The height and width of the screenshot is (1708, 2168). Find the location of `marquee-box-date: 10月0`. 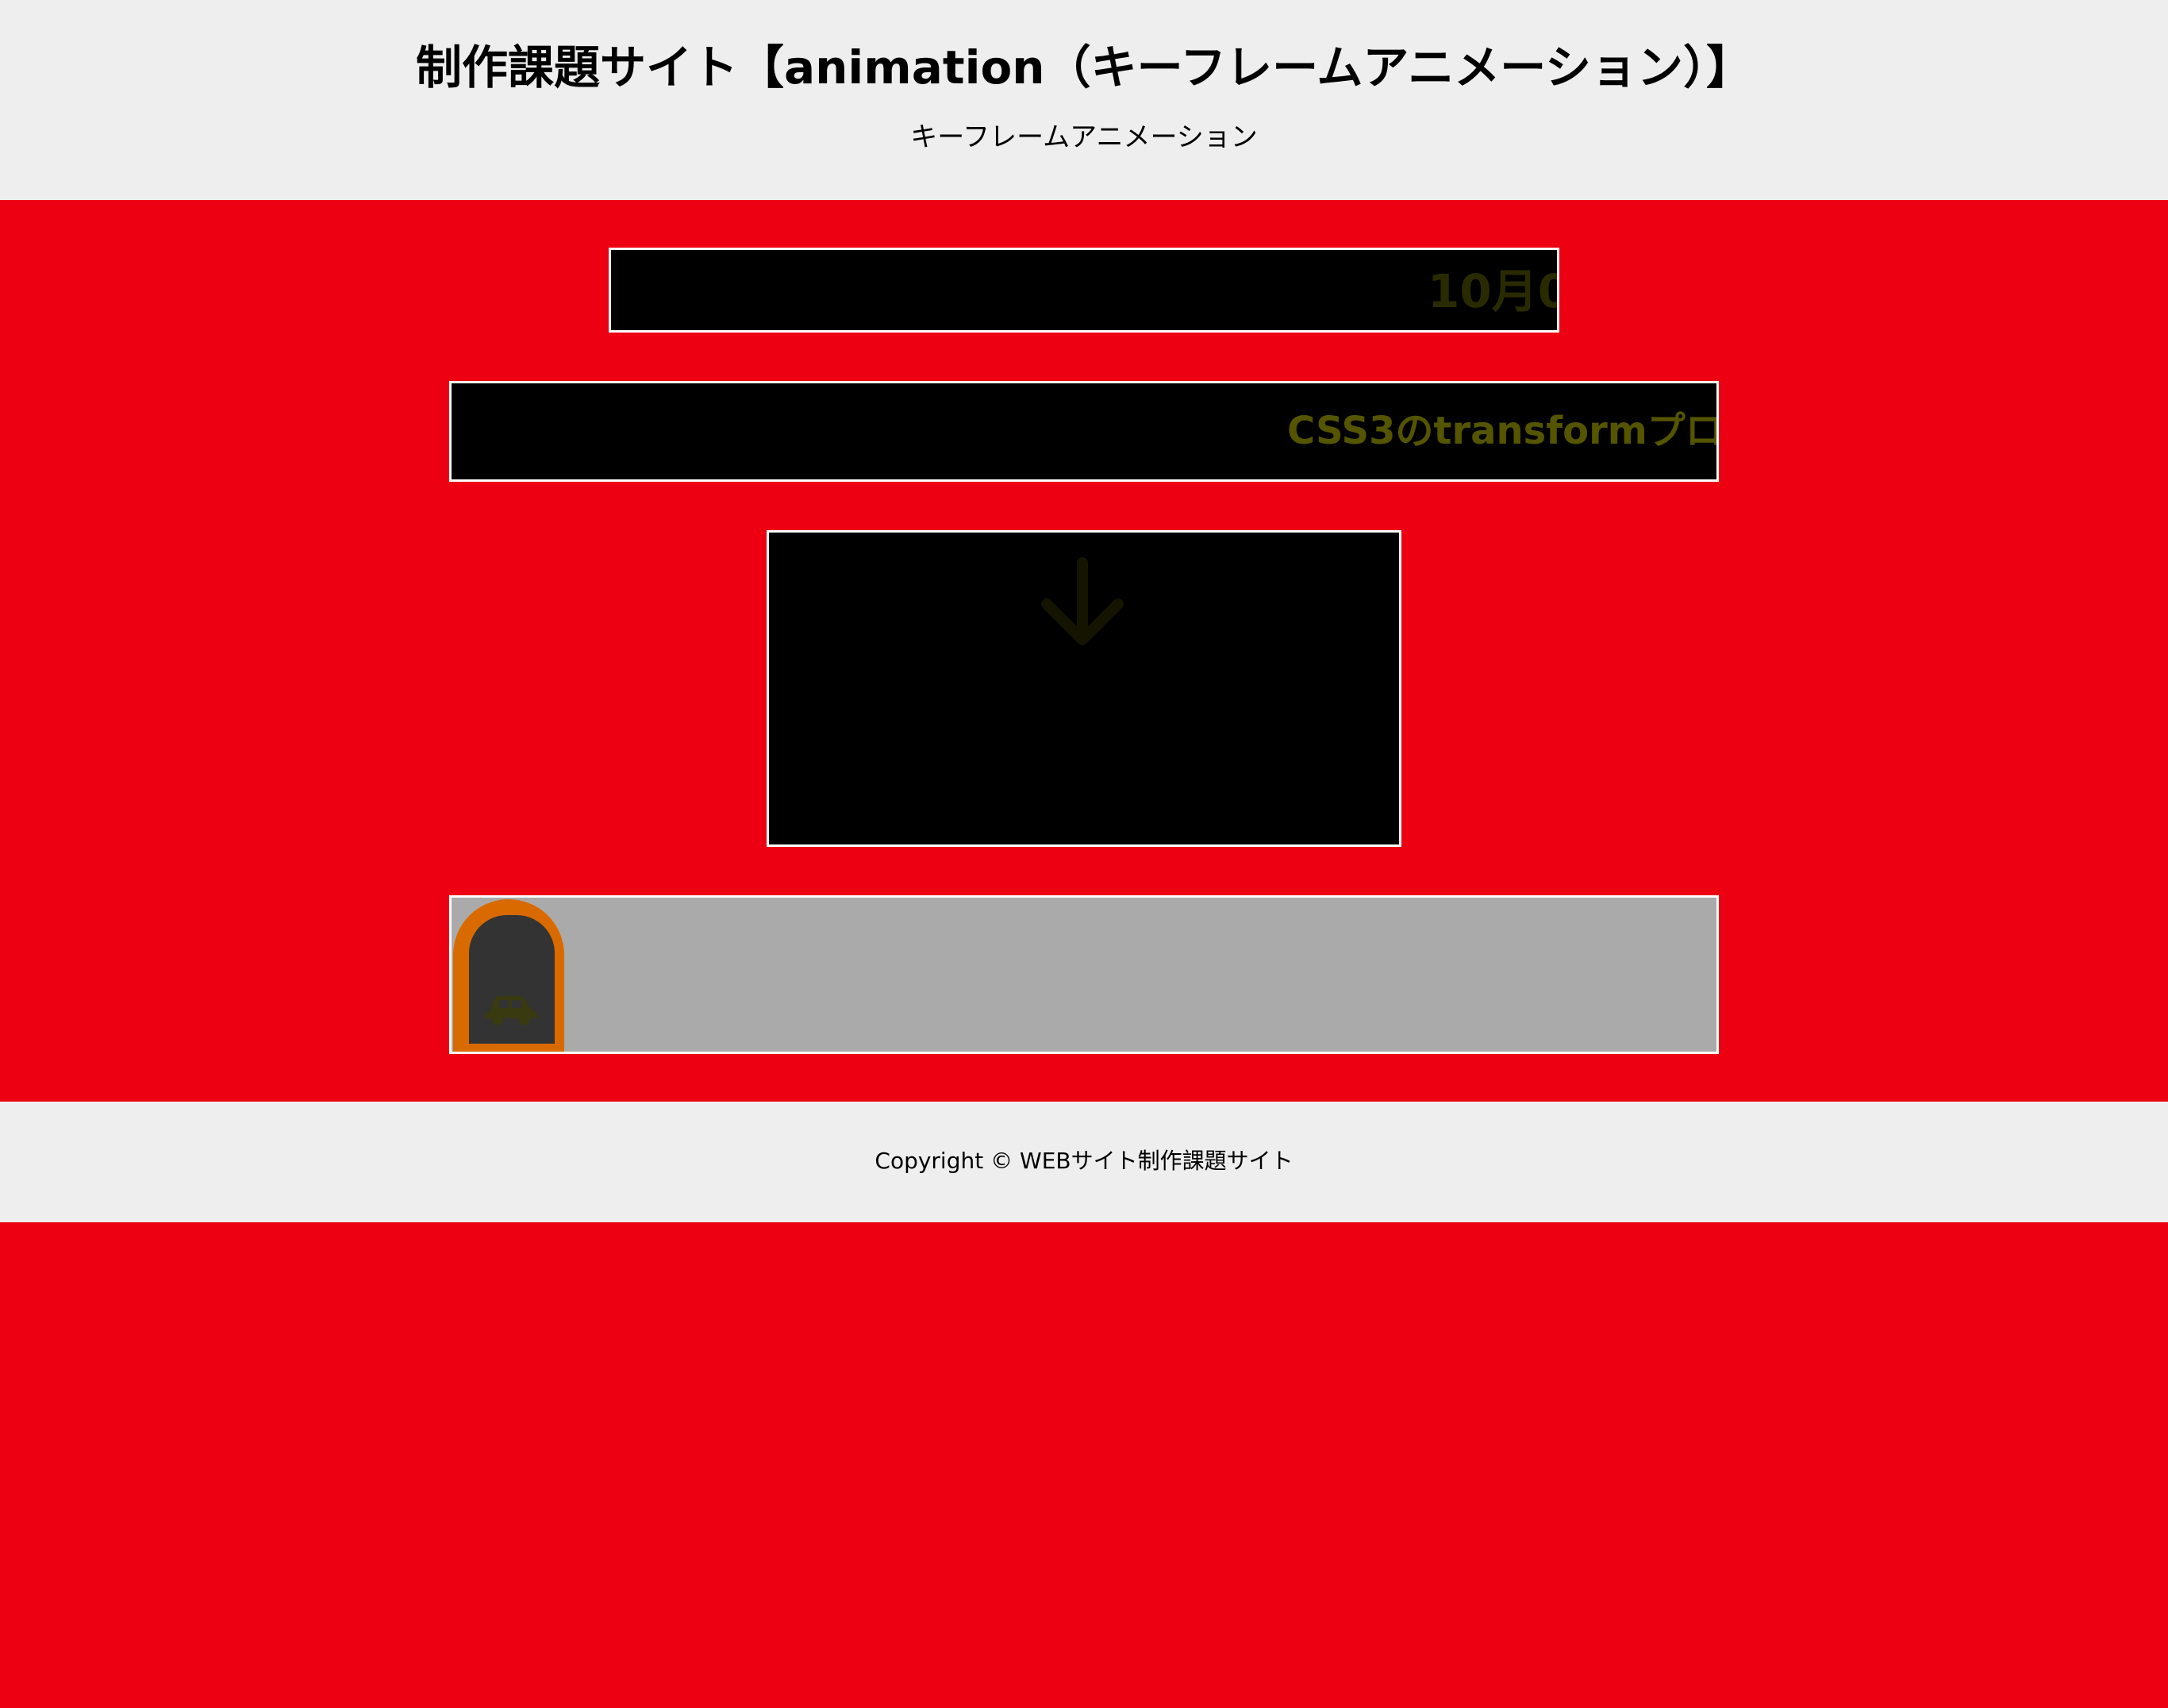

marquee-box-date: 10月0 is located at coordinates (1084, 290).